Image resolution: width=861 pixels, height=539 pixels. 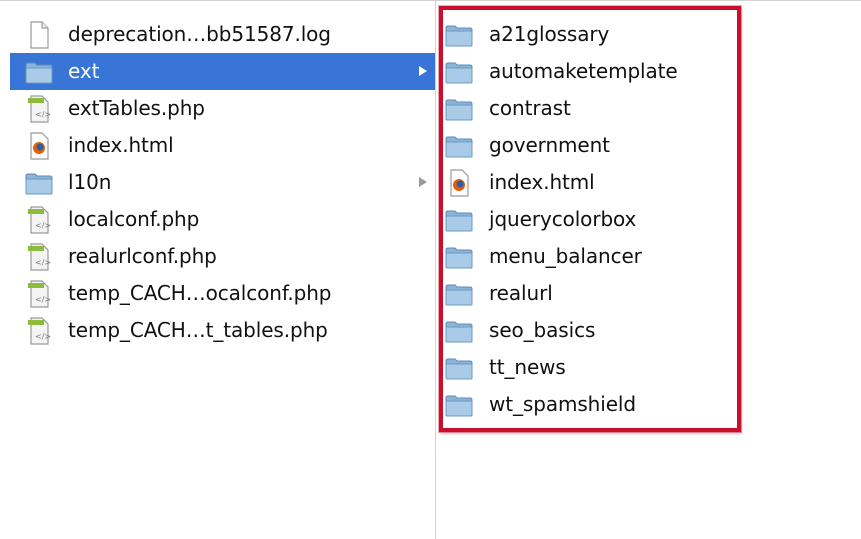 What do you see at coordinates (549, 34) in the screenshot?
I see `list-item-label: a21glossary` at bounding box center [549, 34].